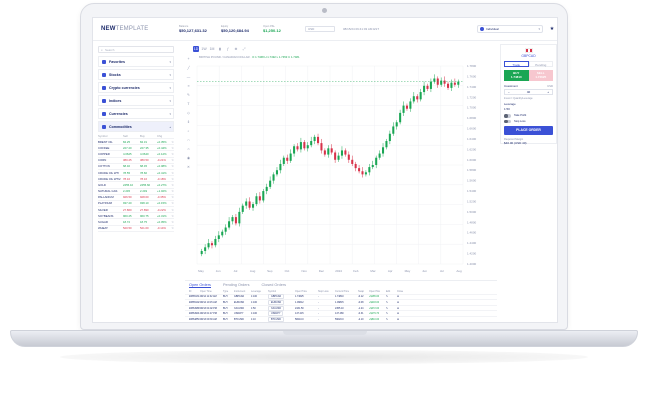 This screenshot has width=646, height=412. Describe the element at coordinates (516, 75) in the screenshot. I see `buy-button: BUY 1.74810` at that location.